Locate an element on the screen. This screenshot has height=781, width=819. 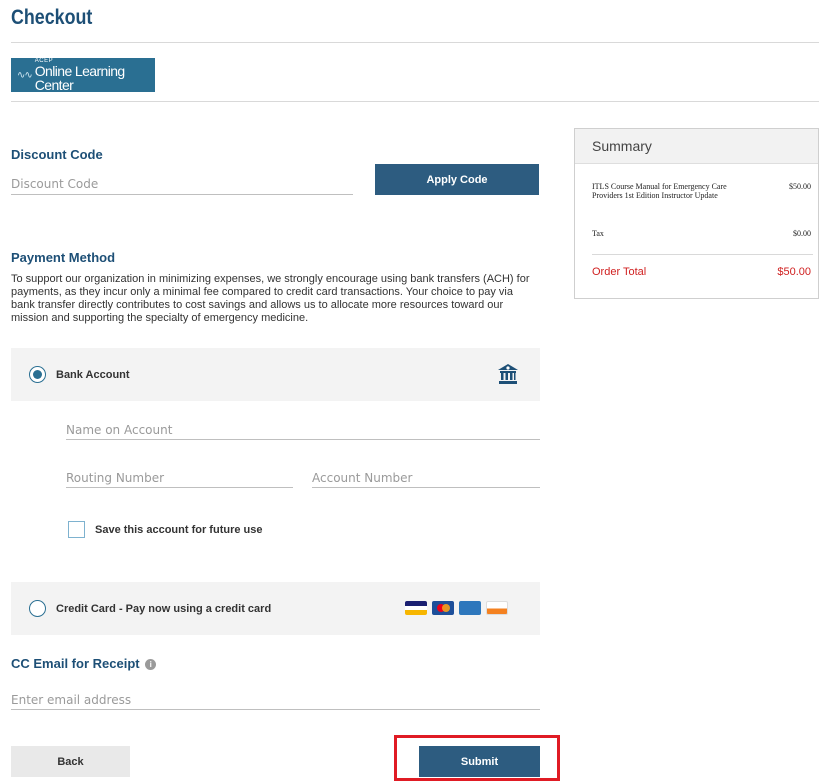
summary-item-price: $50.00 is located at coordinates (800, 186).